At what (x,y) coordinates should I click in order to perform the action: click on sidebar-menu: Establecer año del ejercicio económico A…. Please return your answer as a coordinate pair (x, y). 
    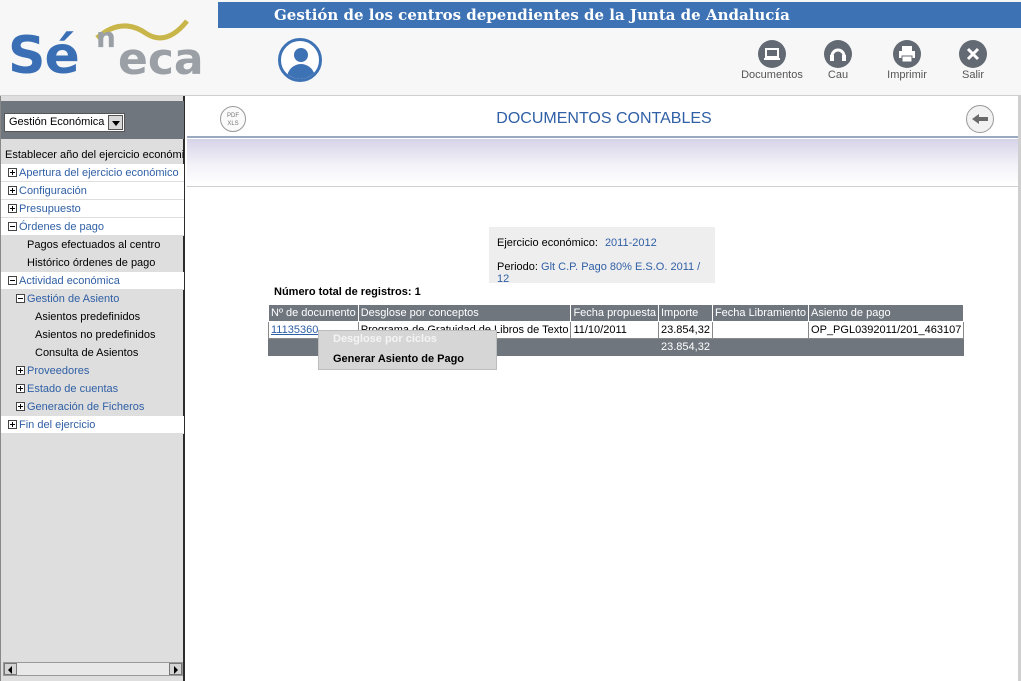
    Looking at the image, I should click on (92, 290).